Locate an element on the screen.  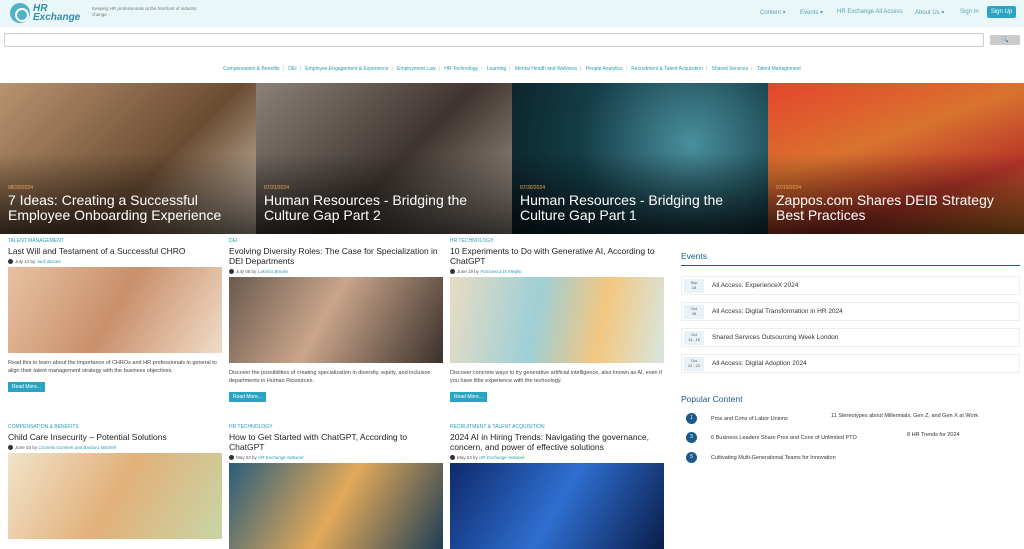
article-author: Jack Bucalo is located at coordinates (49, 261).